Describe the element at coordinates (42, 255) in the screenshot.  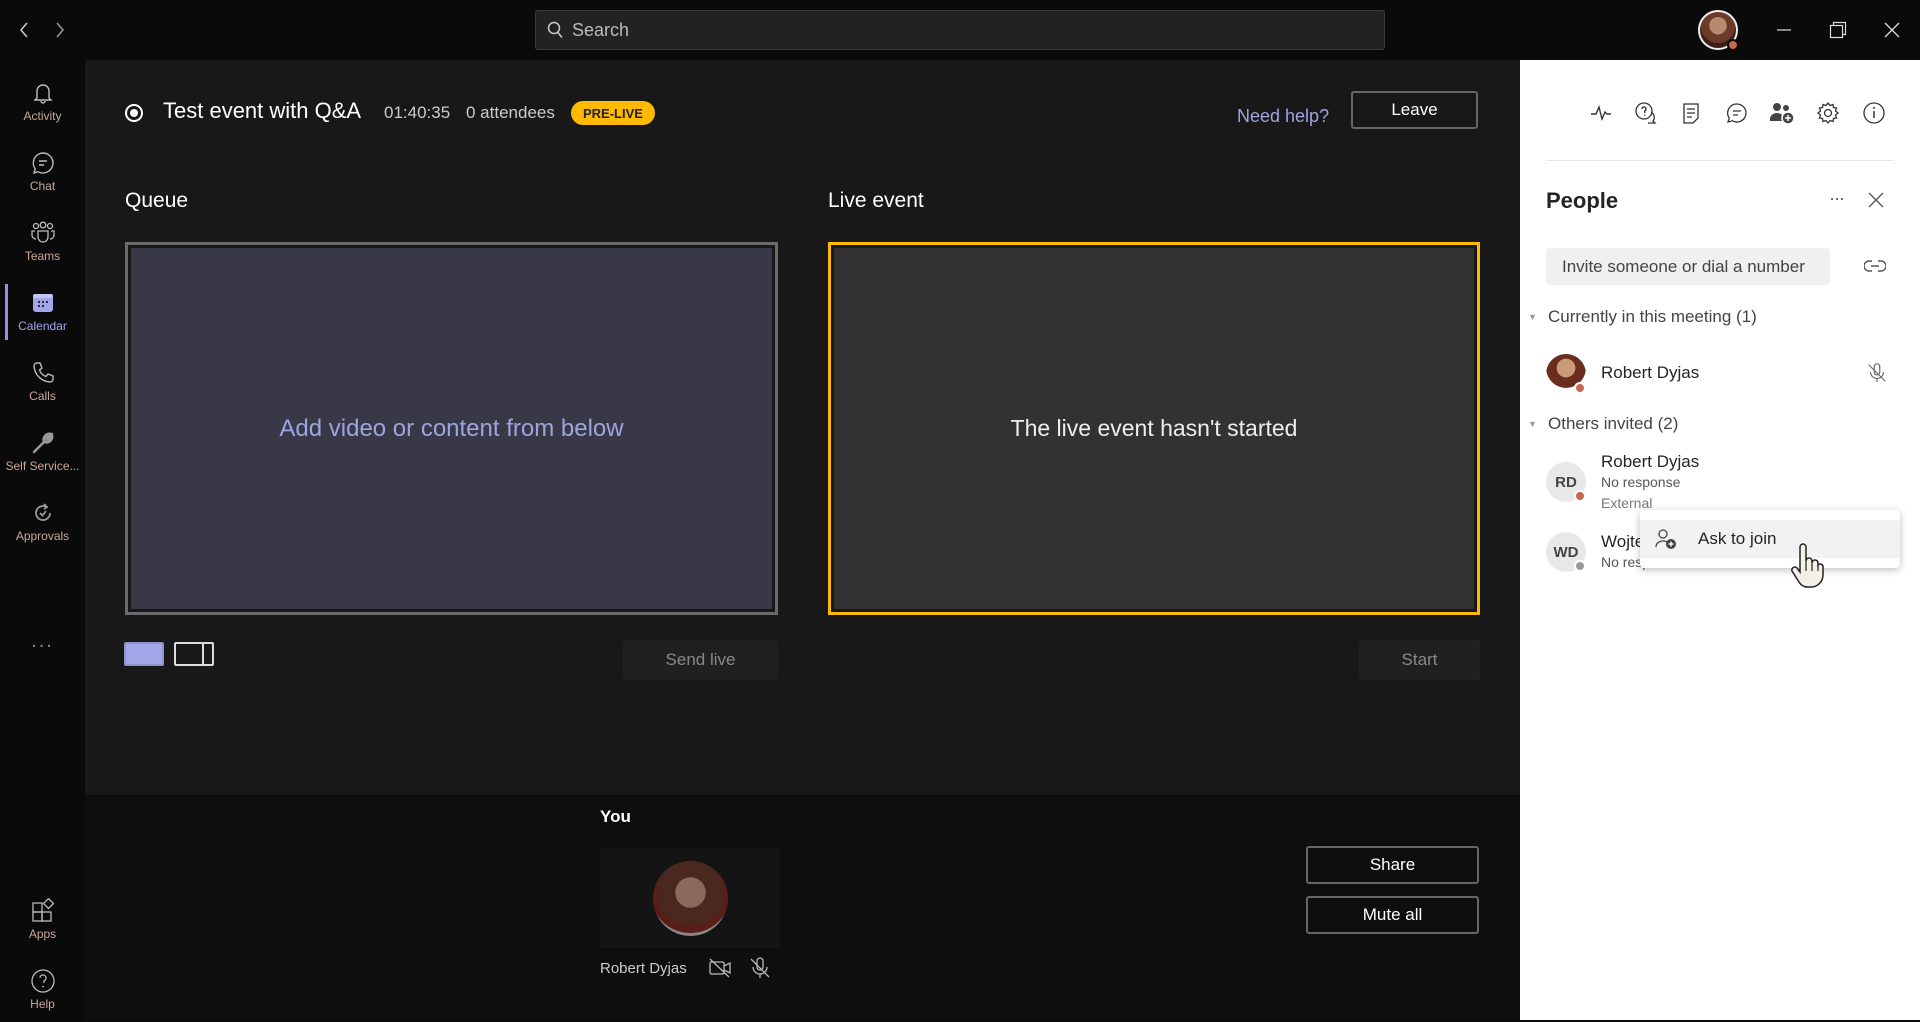
I see `rail-label: Teams` at that location.